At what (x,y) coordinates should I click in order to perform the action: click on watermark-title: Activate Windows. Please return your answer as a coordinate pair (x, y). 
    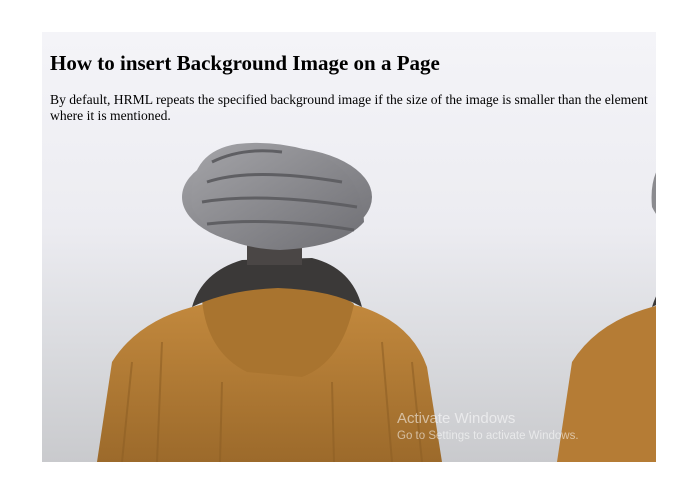
    Looking at the image, I should click on (456, 418).